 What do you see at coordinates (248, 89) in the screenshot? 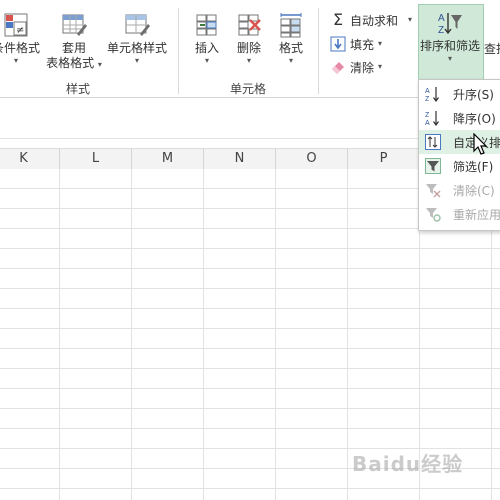
I see `cells-group-label: 单元格` at bounding box center [248, 89].